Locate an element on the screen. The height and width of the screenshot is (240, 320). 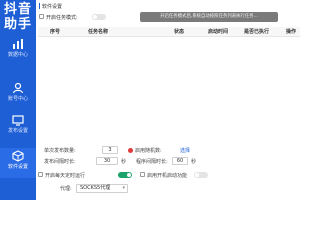
column-header: 序号 is located at coordinates (55, 32).